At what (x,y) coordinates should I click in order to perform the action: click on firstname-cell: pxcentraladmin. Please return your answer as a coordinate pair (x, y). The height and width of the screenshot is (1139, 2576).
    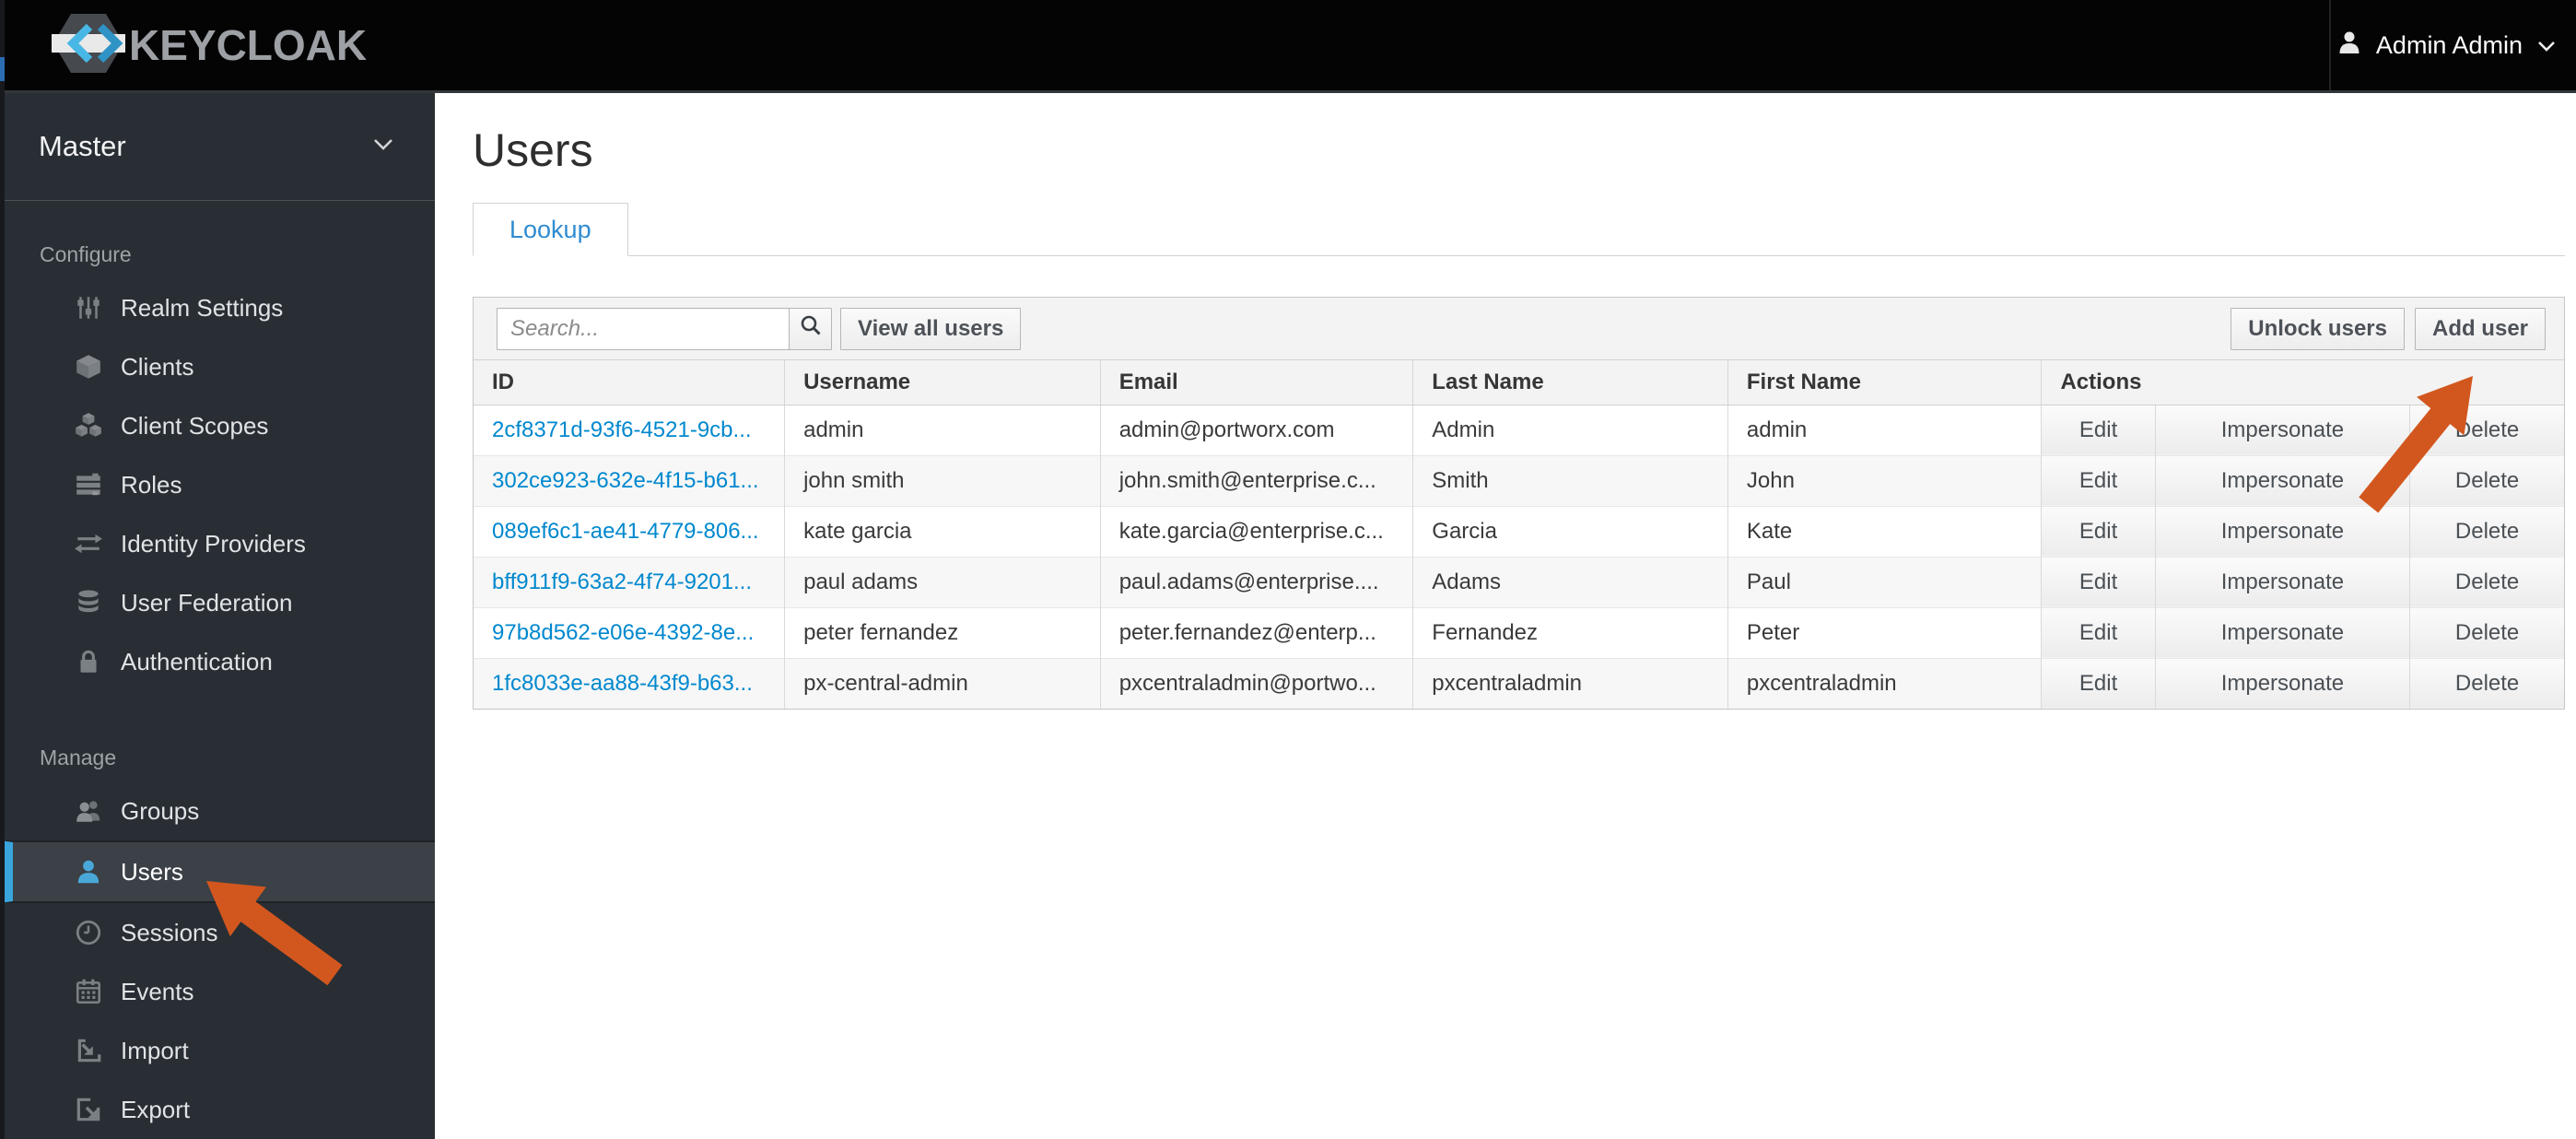
    Looking at the image, I should click on (1885, 683).